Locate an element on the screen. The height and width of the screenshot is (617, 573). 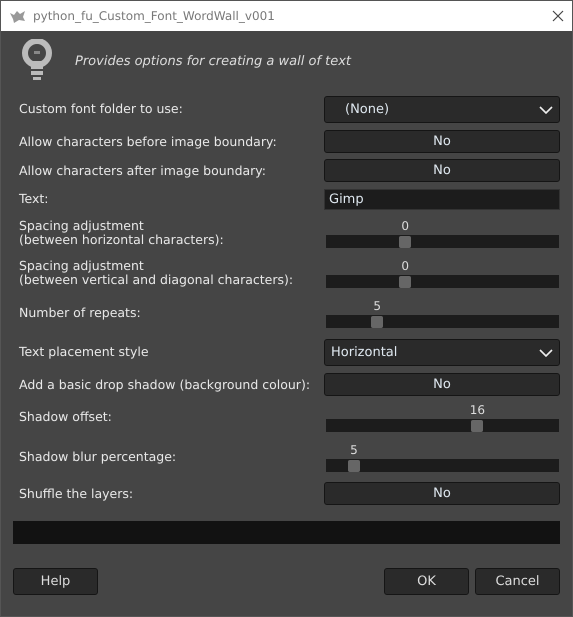
option-label: Text placement style is located at coordinates (84, 352).